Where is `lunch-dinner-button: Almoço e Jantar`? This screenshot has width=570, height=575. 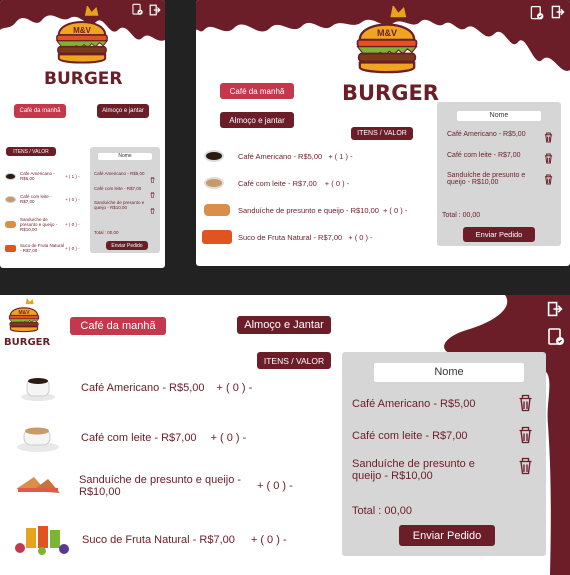 lunch-dinner-button: Almoço e Jantar is located at coordinates (284, 325).